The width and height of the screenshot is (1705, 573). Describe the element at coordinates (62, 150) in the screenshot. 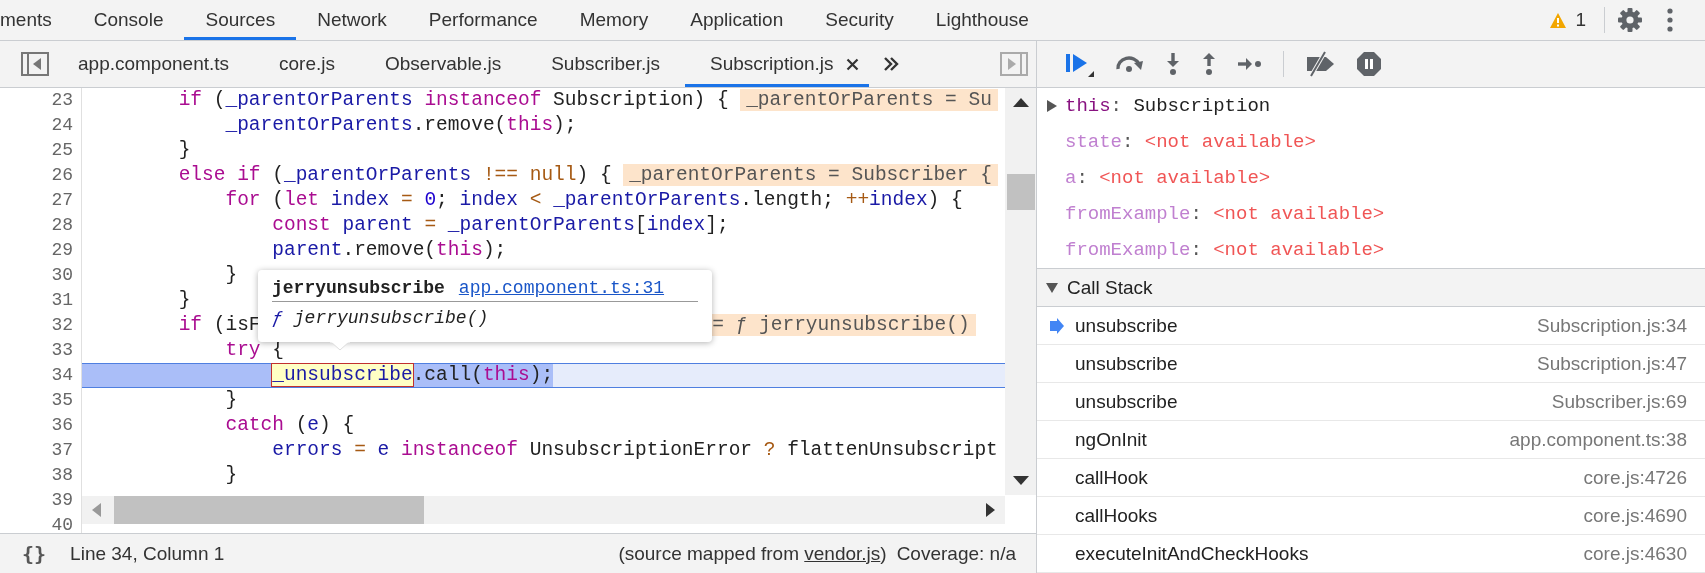

I see `line-number: 25` at that location.